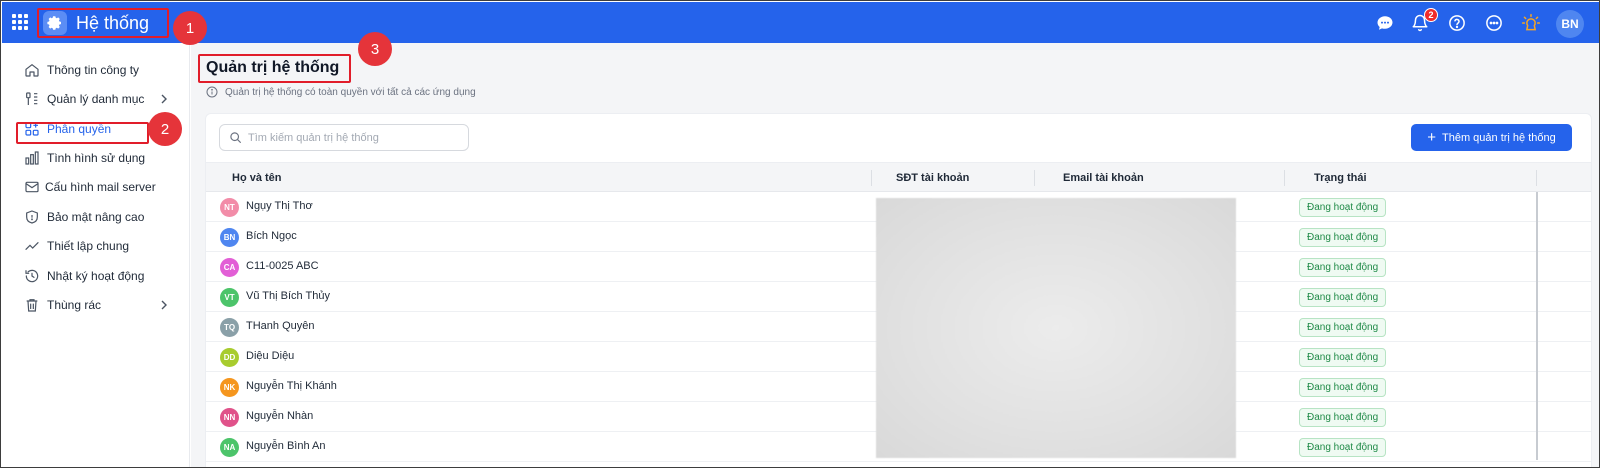 The image size is (1600, 468). Describe the element at coordinates (32, 246) in the screenshot. I see `trend-icon` at that location.